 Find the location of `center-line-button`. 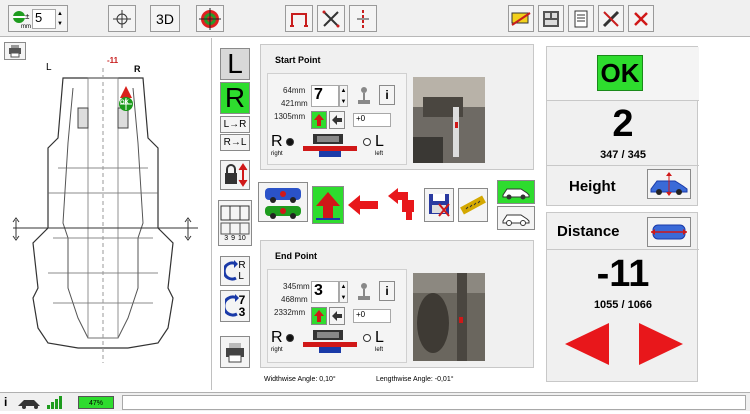

center-line-button is located at coordinates (363, 18).